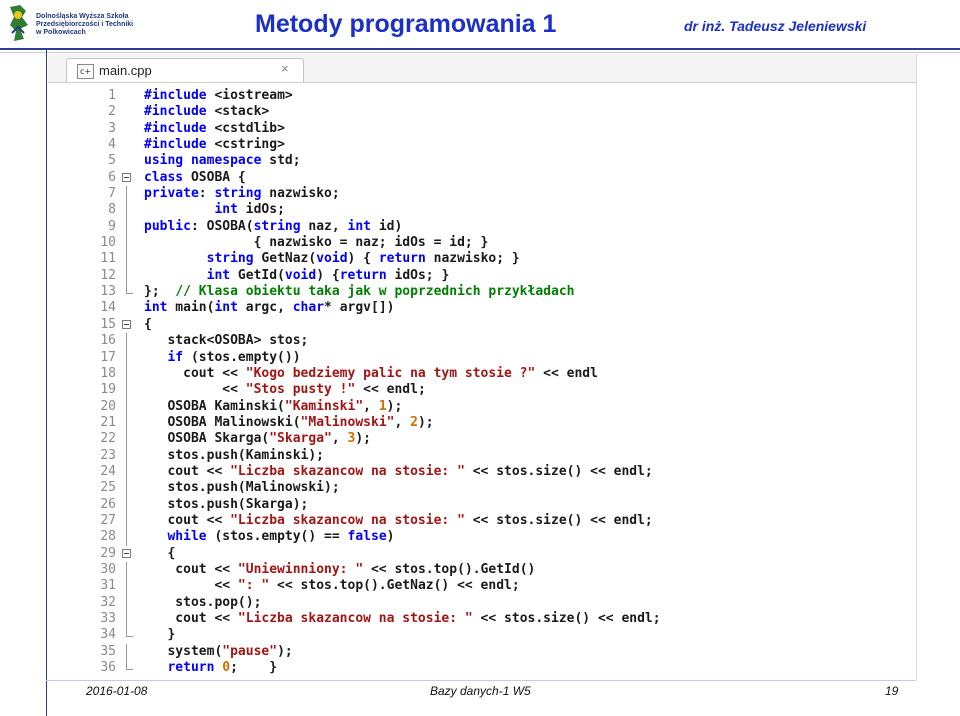  I want to click on line-number: 26, so click(108, 504).